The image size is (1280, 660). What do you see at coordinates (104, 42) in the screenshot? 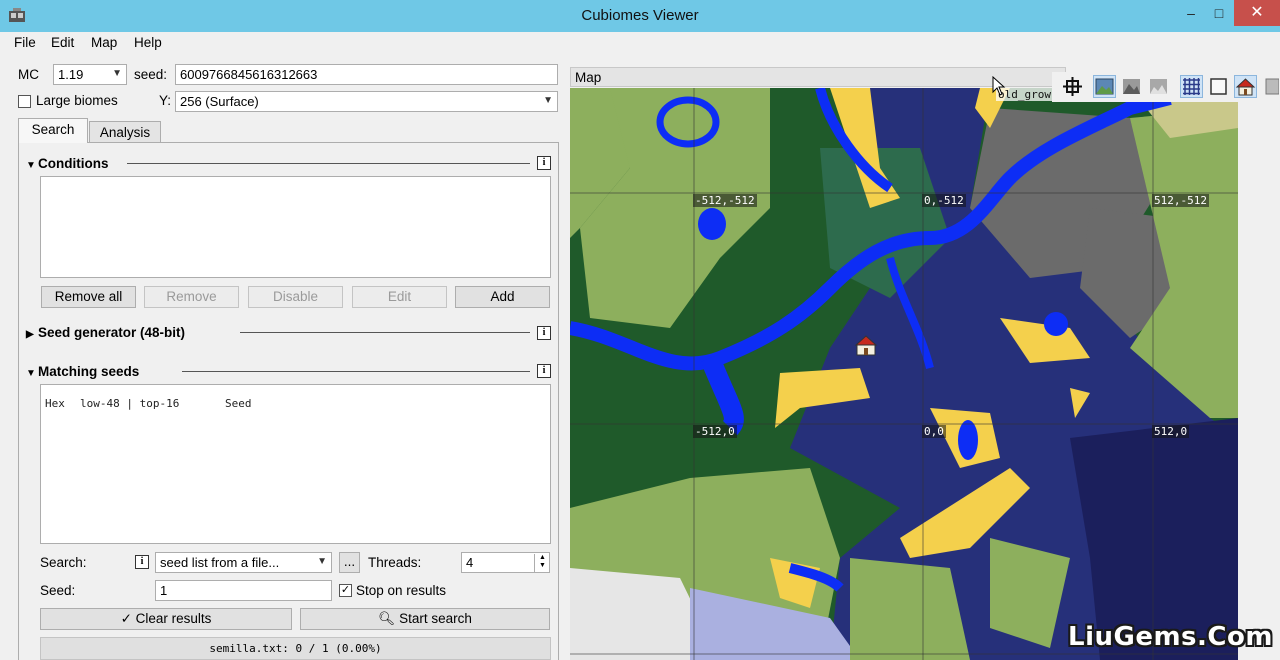
I see `menu-map: Map` at bounding box center [104, 42].